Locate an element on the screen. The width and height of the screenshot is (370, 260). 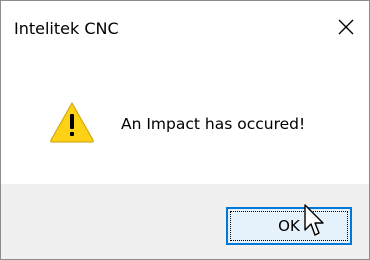
close-icon is located at coordinates (346, 27).